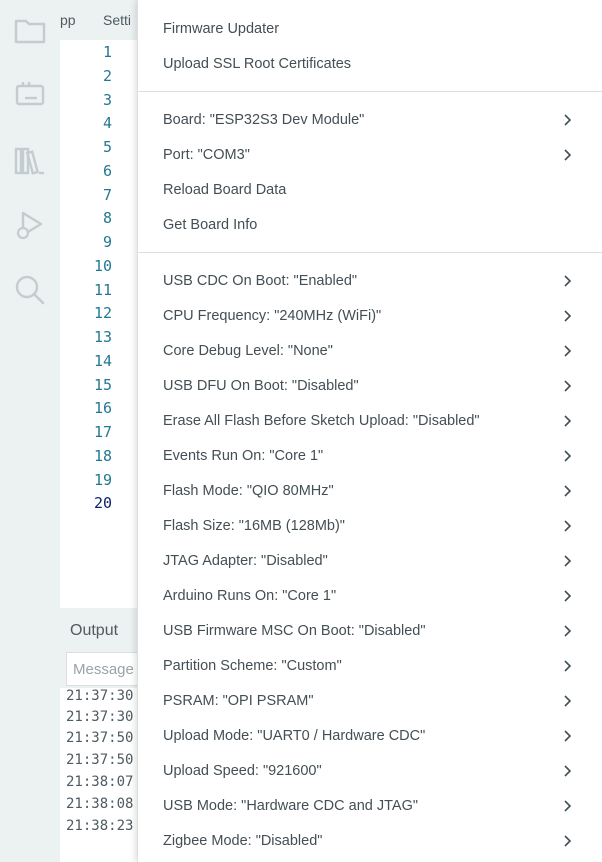 Image resolution: width=602 pixels, height=862 pixels. I want to click on menu-item-cpu-frequency: CPU Frequency: "240MHz (WiFi)", so click(370, 316).